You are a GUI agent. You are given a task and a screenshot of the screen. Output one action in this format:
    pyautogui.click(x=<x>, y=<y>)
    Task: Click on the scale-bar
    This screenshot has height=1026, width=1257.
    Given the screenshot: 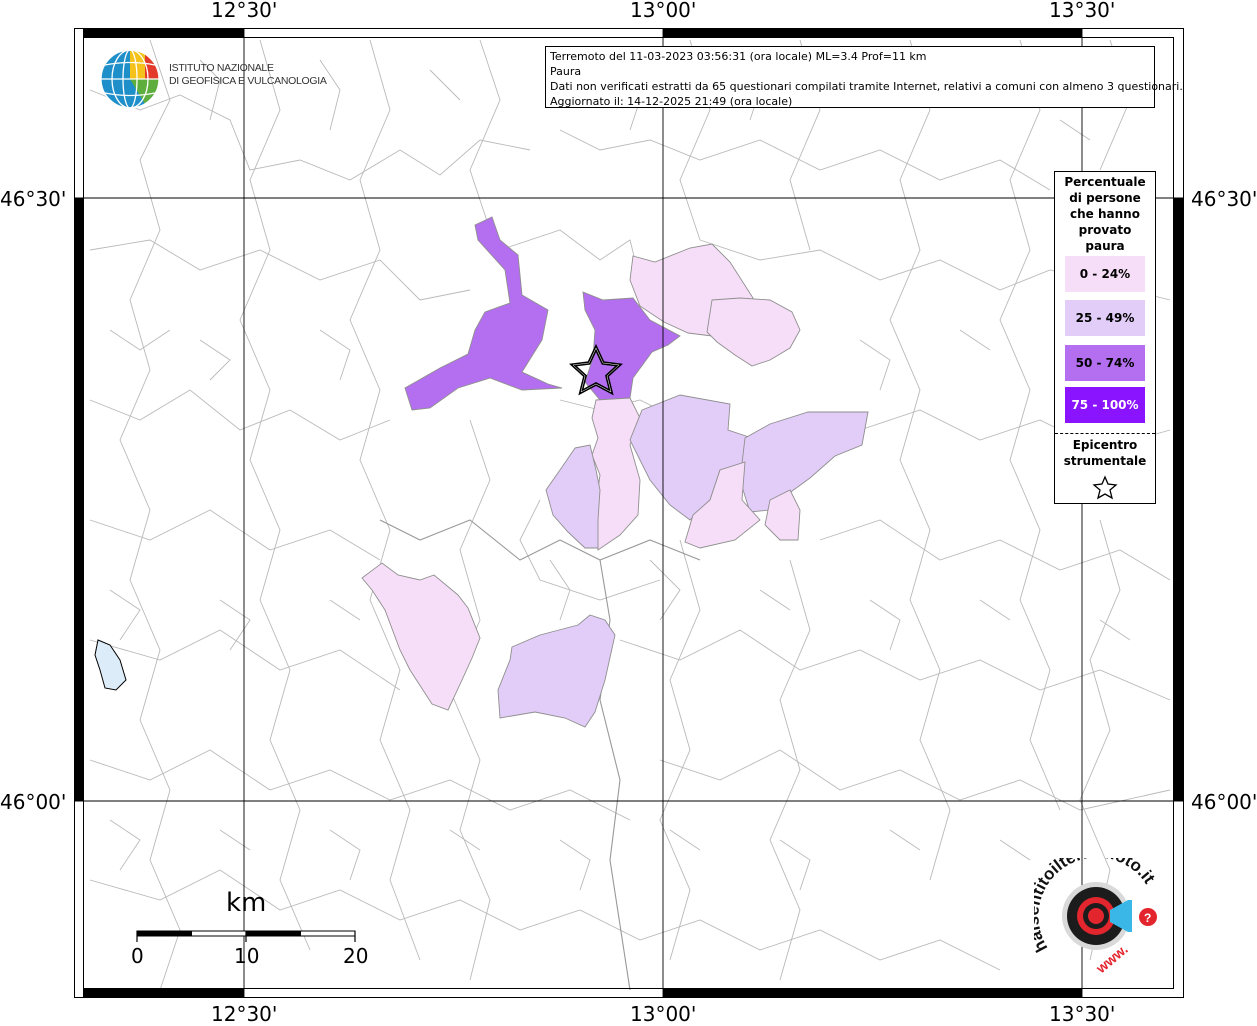 What is the action you would take?
    pyautogui.click(x=246, y=936)
    